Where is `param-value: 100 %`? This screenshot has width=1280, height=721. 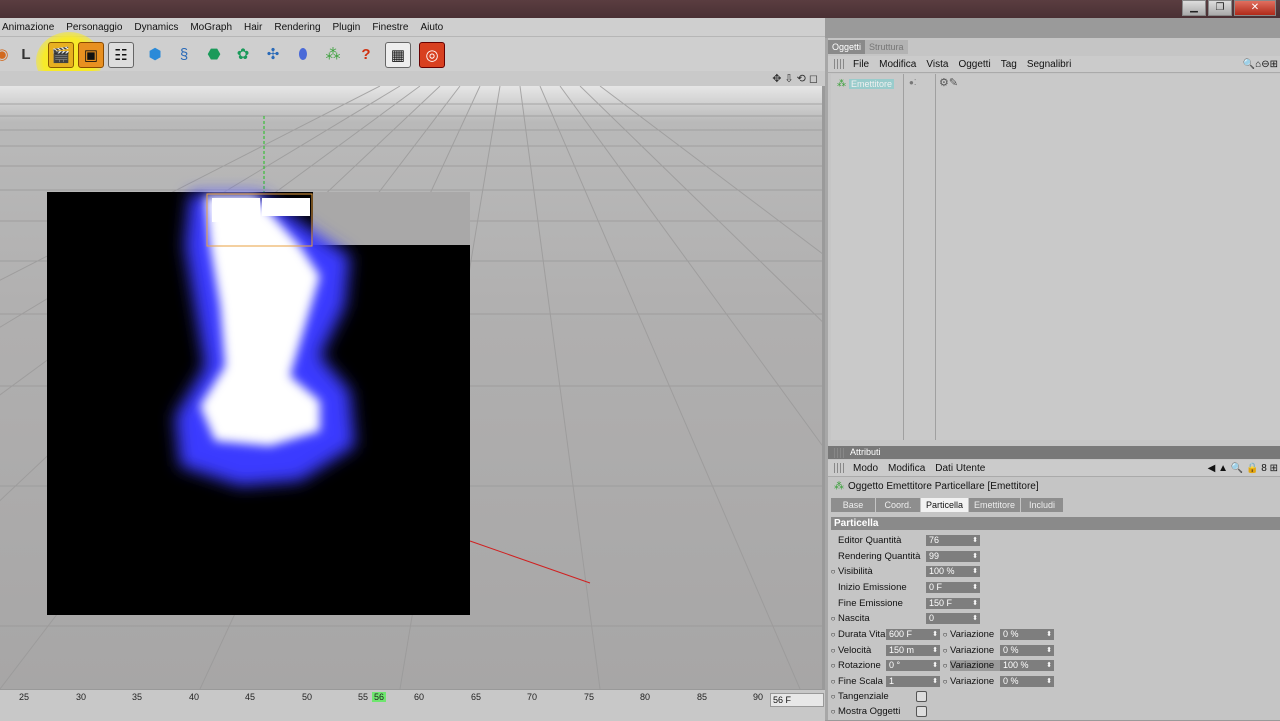
param-value: 100 % is located at coordinates (953, 571).